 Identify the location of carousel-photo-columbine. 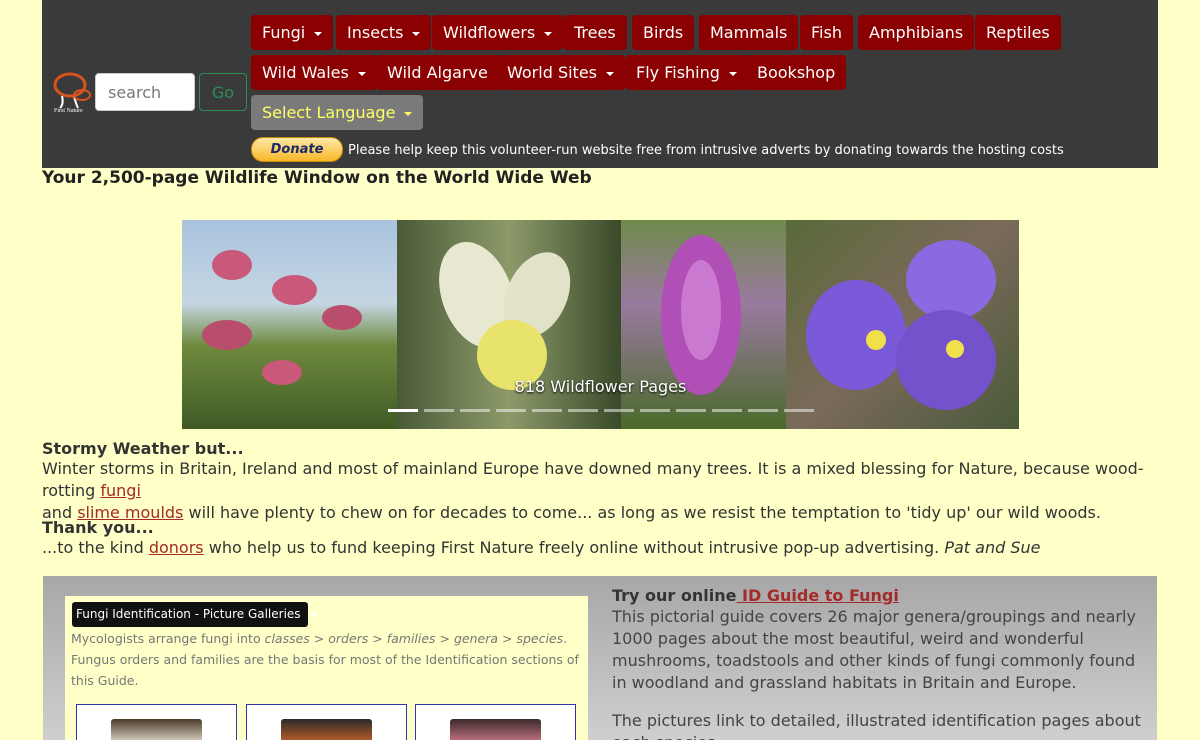
(509, 324).